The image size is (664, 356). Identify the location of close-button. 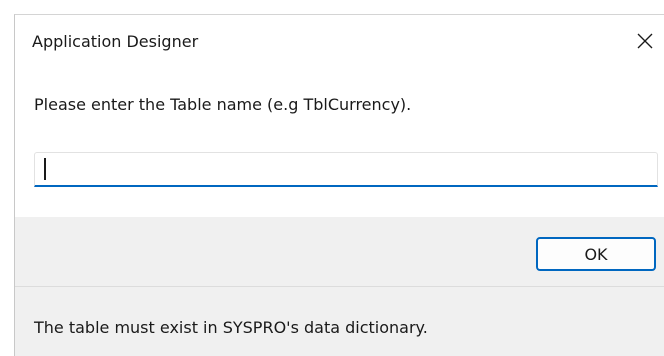
(645, 41).